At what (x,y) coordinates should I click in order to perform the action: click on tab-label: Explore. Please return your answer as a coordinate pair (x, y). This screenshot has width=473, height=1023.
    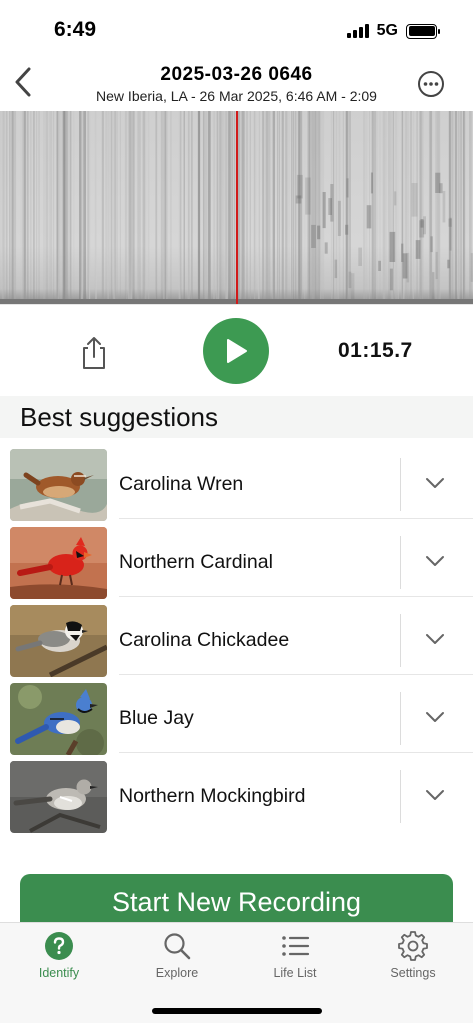
    Looking at the image, I should click on (177, 973).